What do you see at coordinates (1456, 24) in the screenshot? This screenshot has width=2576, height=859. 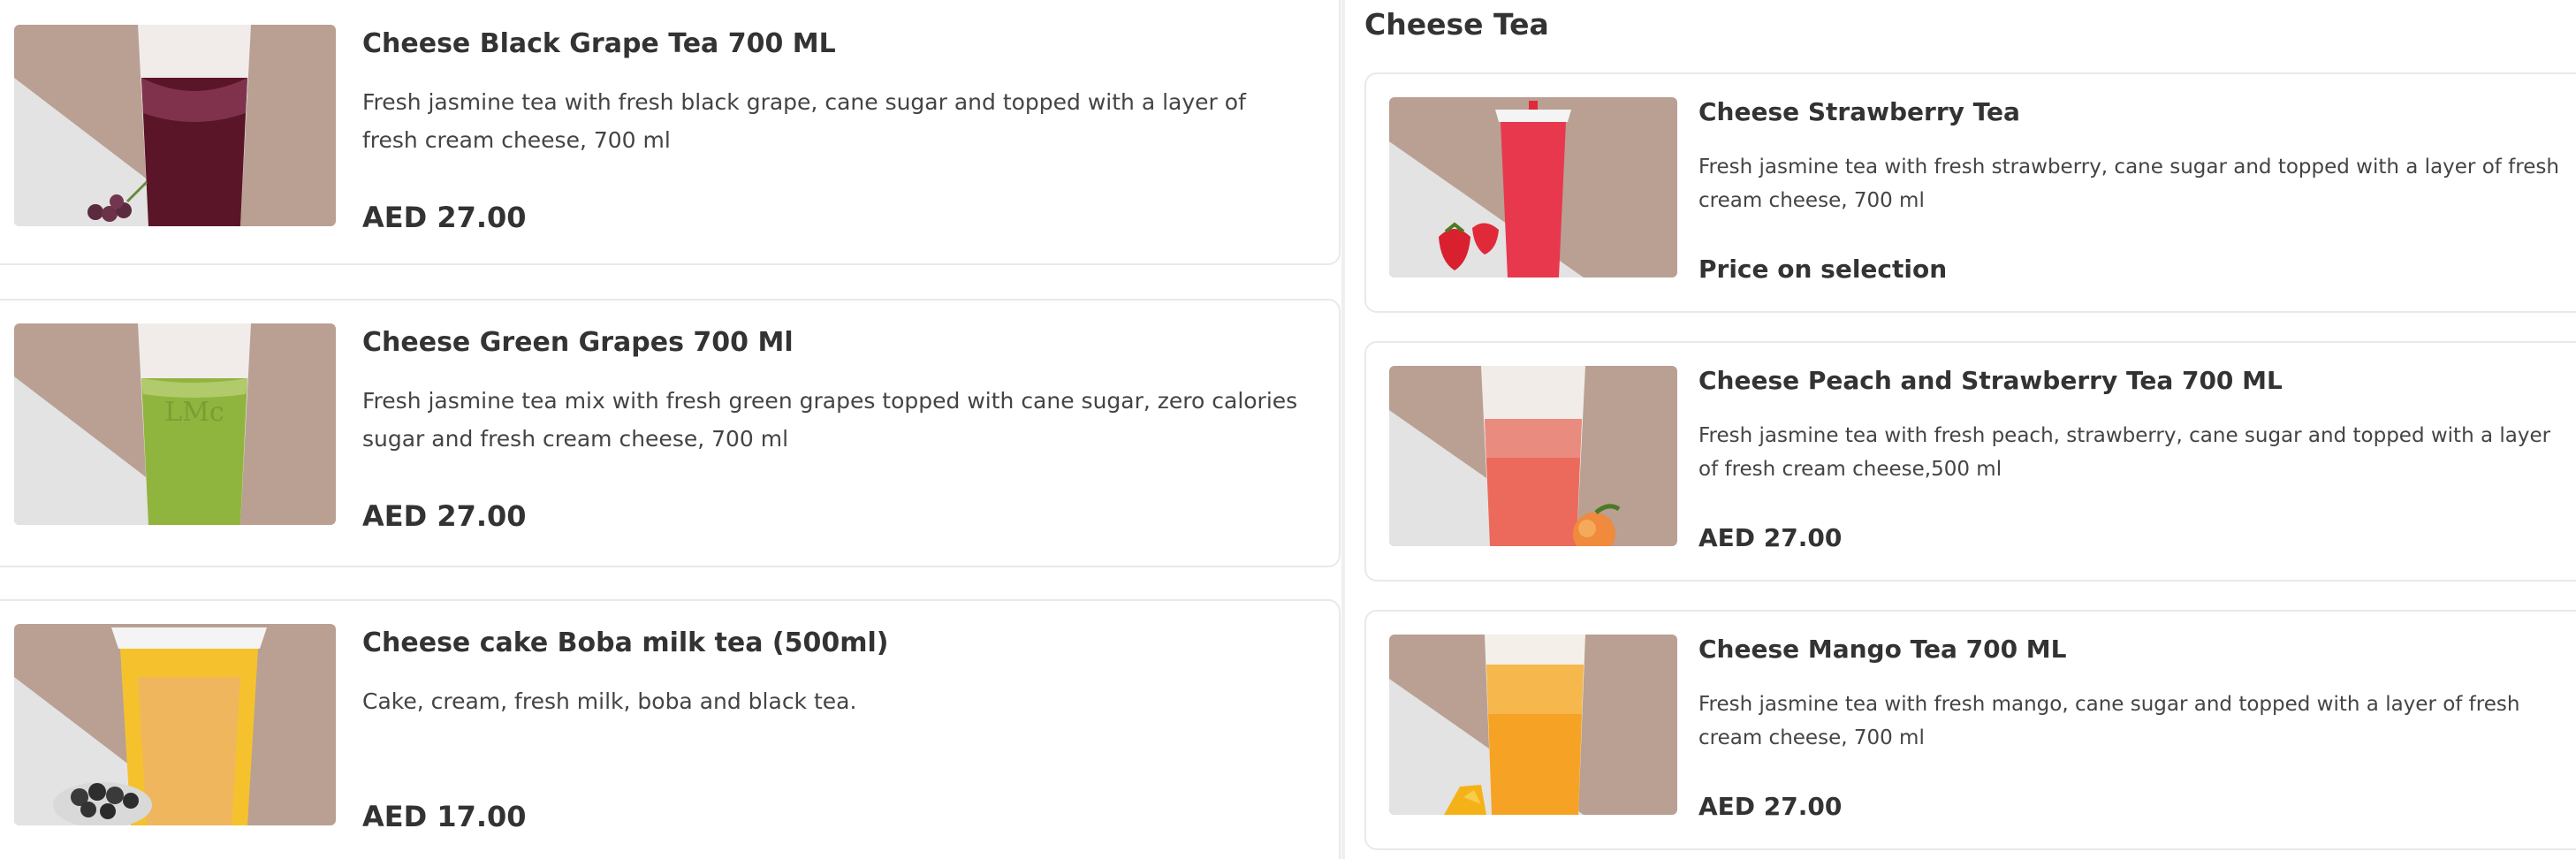 I see `section-title: Cheese Tea` at bounding box center [1456, 24].